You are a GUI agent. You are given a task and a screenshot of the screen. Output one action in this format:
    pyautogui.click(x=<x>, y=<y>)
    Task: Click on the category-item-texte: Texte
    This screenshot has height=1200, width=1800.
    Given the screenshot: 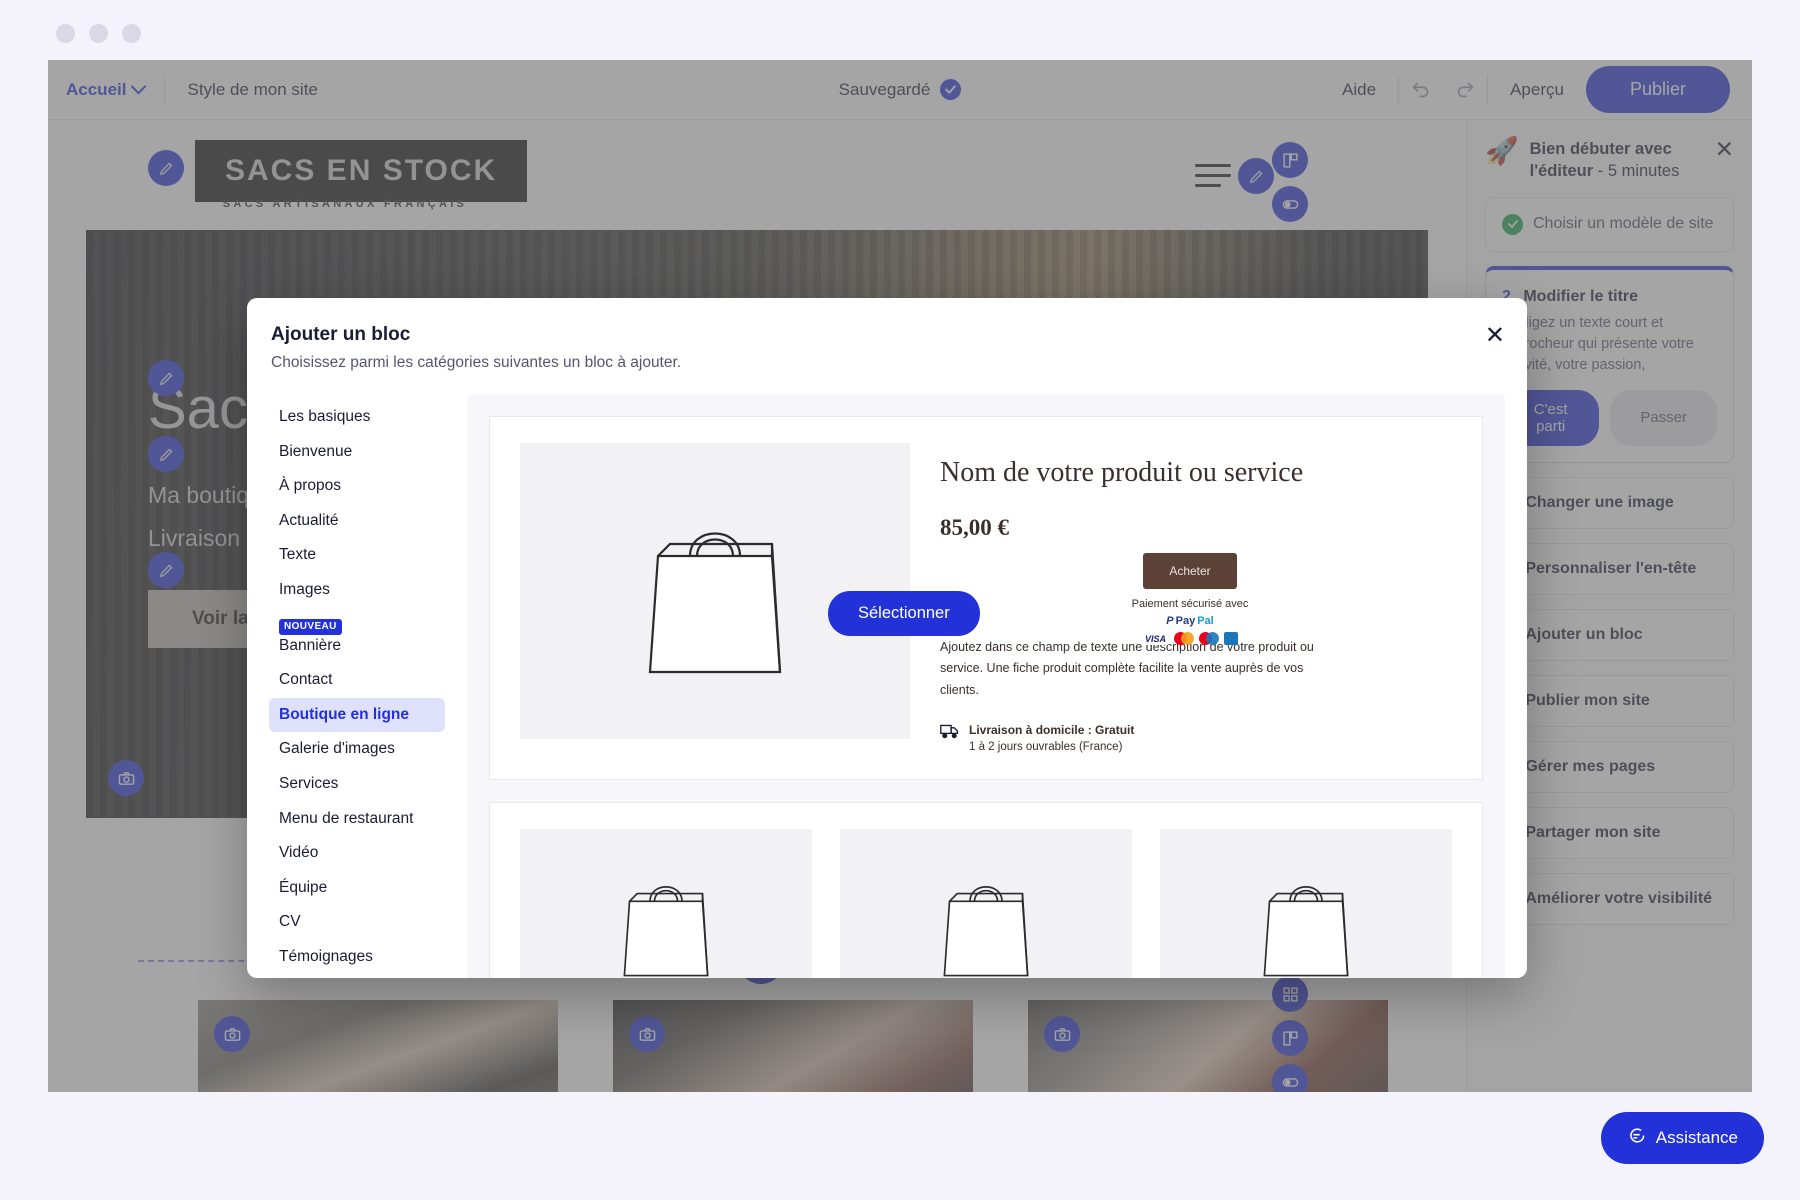 What is the action you would take?
    pyautogui.click(x=357, y=555)
    